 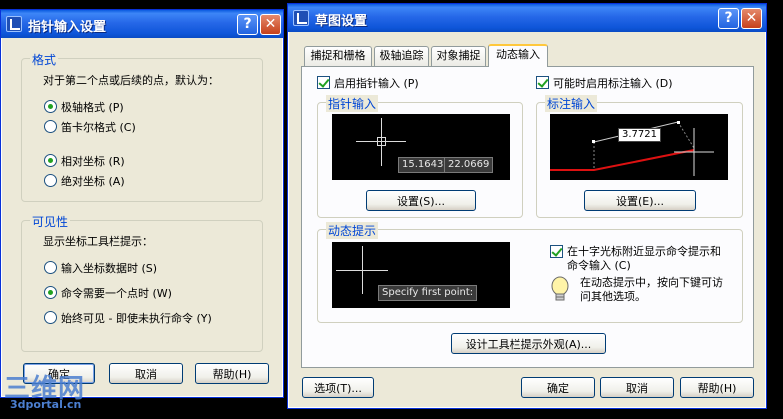 What do you see at coordinates (428, 293) in the screenshot?
I see `command-prompt-tooltip: Specify first point:` at bounding box center [428, 293].